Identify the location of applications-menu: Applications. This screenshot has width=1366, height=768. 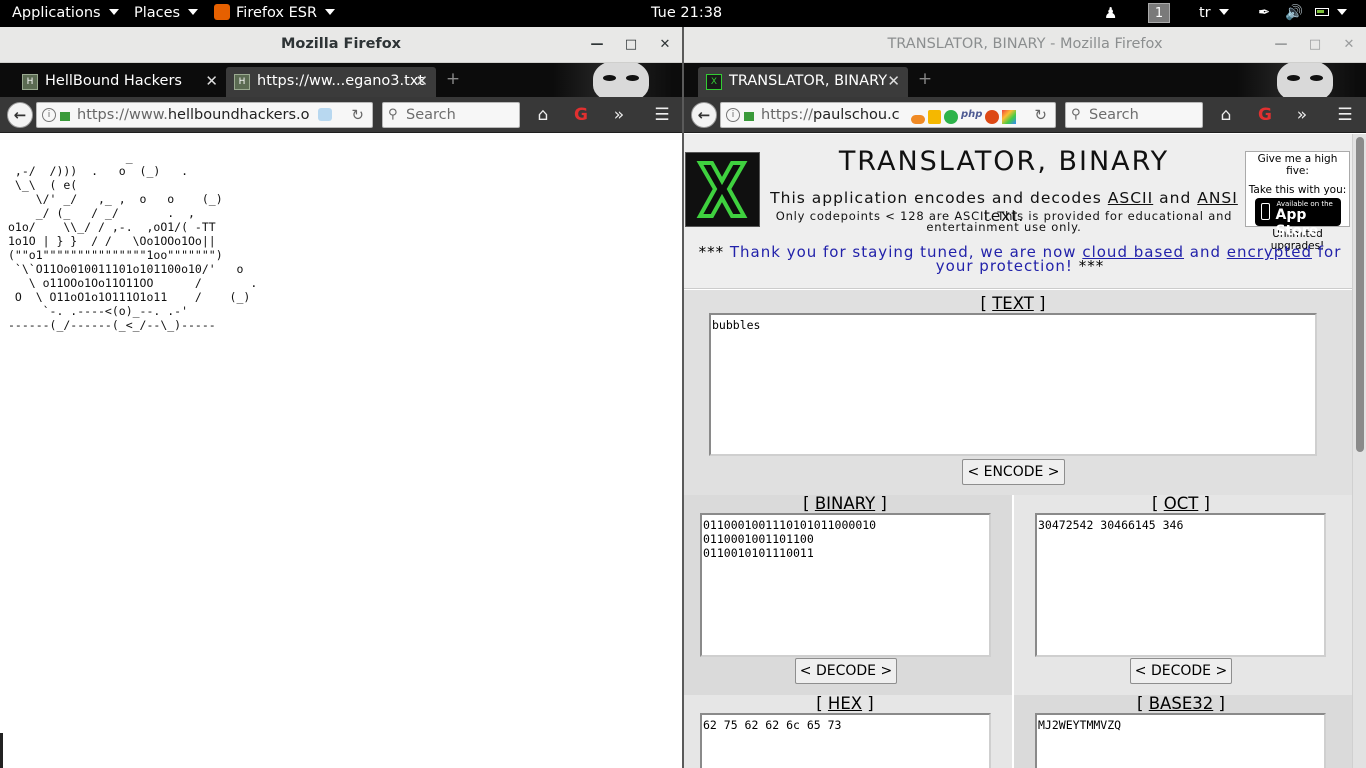
(65, 13).